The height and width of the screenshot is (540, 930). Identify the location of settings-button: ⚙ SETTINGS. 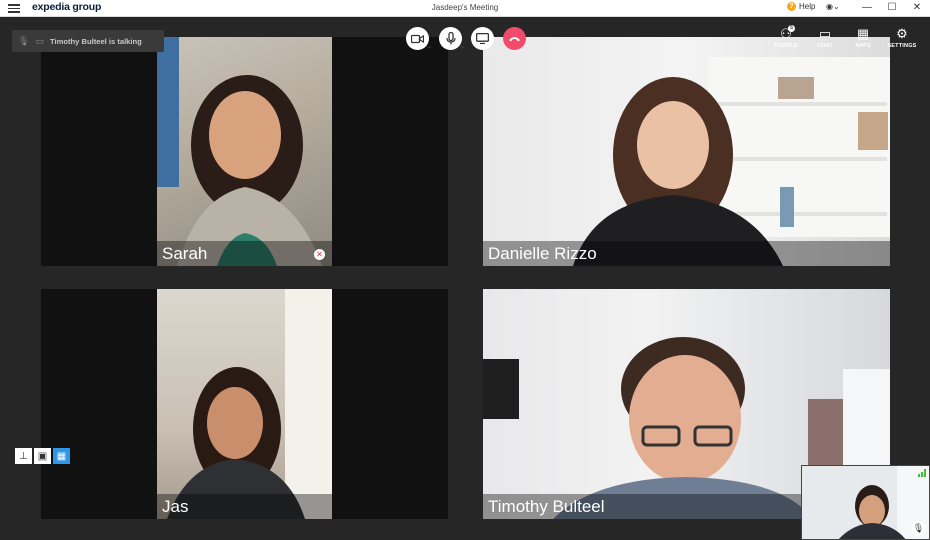
(902, 38).